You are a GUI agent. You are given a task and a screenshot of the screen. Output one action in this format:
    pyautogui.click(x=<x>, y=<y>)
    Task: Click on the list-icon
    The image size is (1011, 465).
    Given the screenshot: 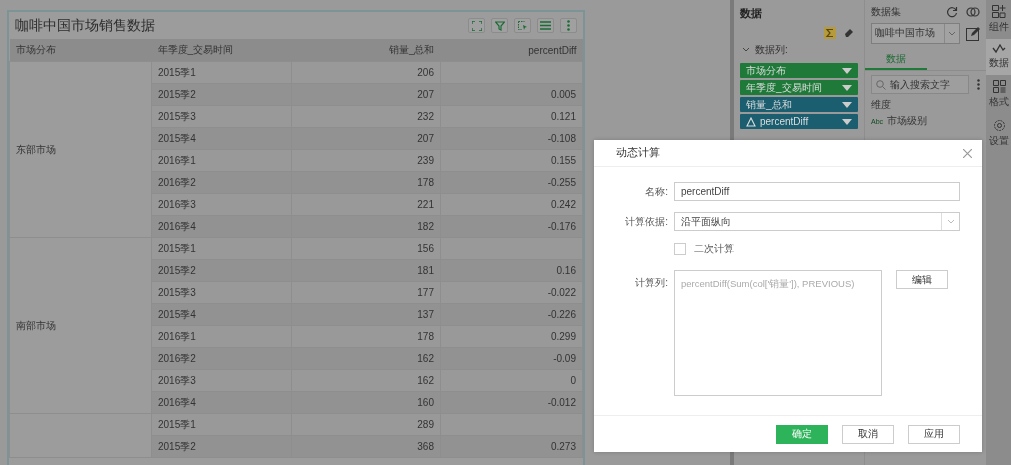 What is the action you would take?
    pyautogui.click(x=545, y=25)
    